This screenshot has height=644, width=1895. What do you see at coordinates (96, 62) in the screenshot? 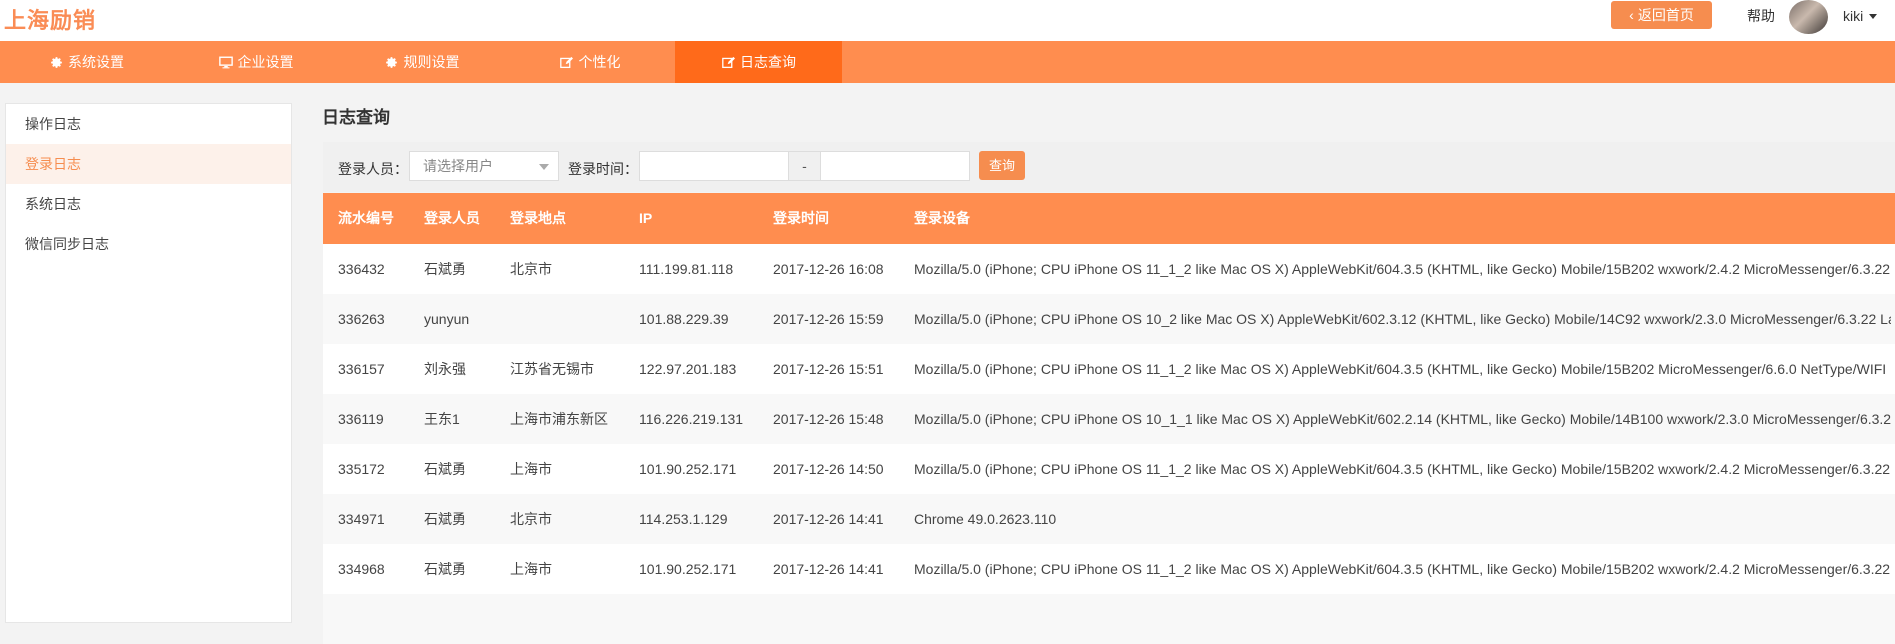
I see `nav-label: 系统设置` at bounding box center [96, 62].